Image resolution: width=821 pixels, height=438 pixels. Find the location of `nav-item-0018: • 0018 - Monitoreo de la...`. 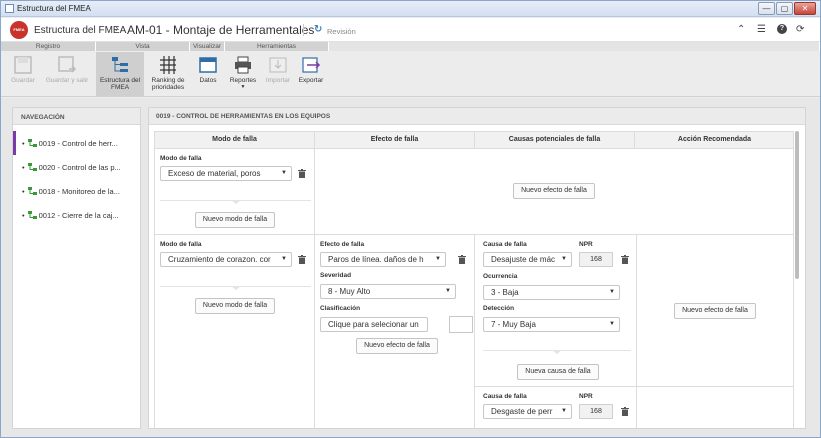

nav-item-0018: • 0018 - Monitoreo de la... is located at coordinates (76, 191).